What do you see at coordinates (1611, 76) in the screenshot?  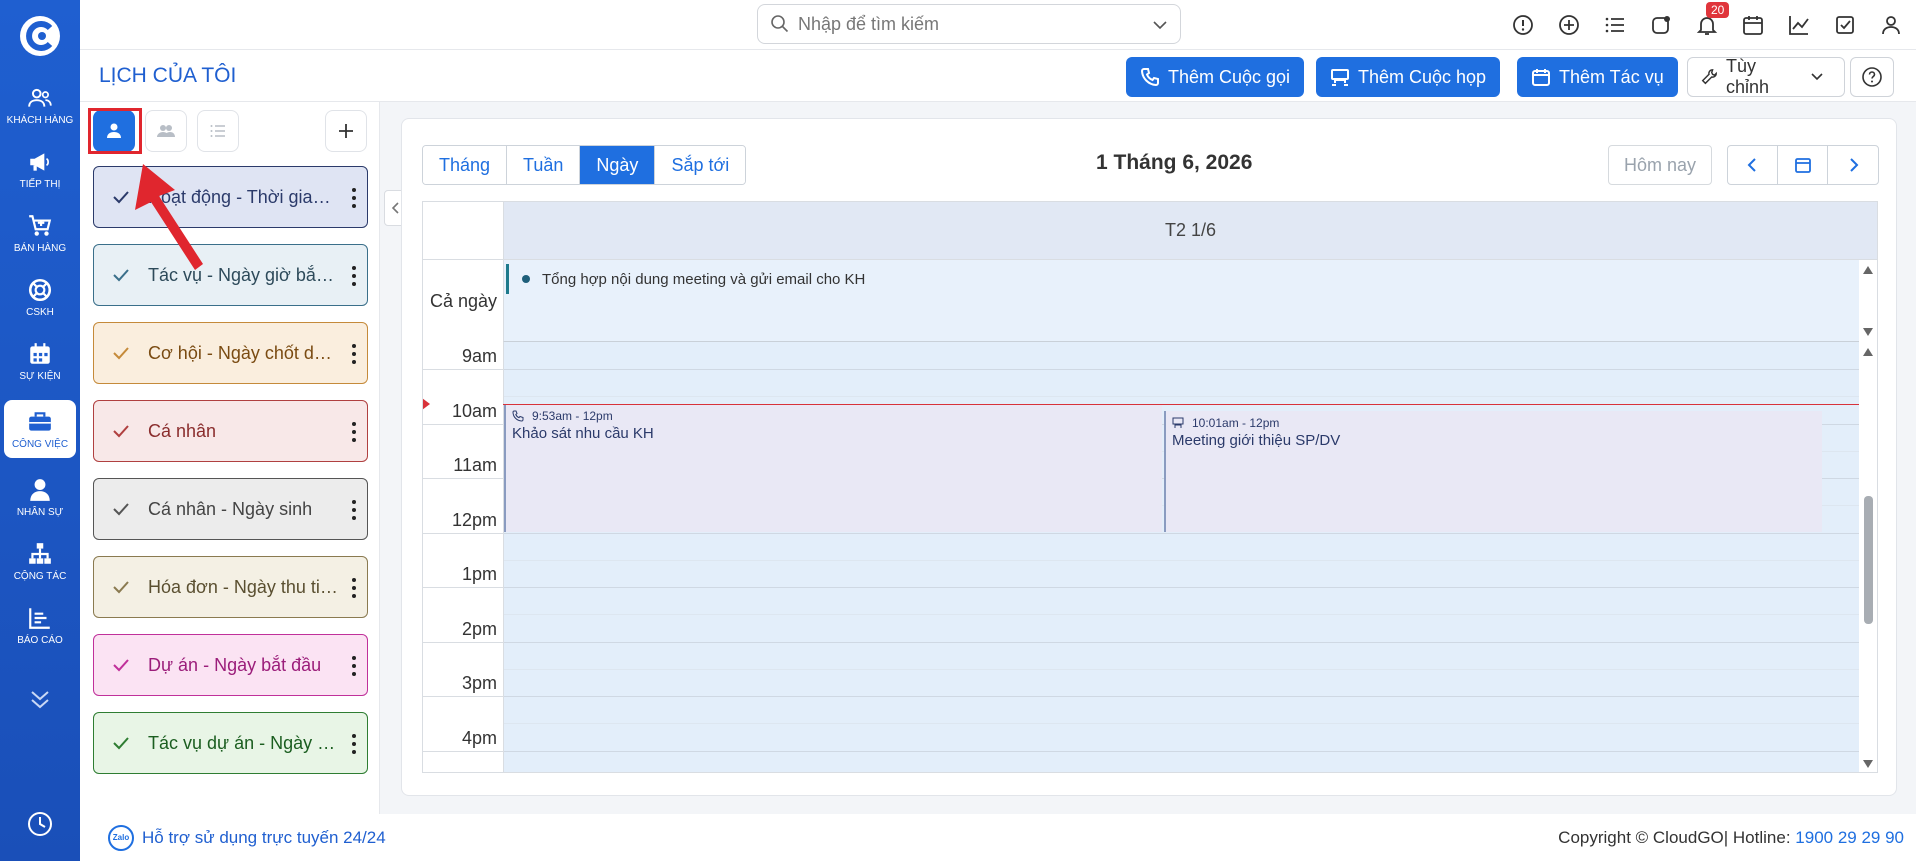 I see `add-task-label: Thêm Tác vụ` at bounding box center [1611, 76].